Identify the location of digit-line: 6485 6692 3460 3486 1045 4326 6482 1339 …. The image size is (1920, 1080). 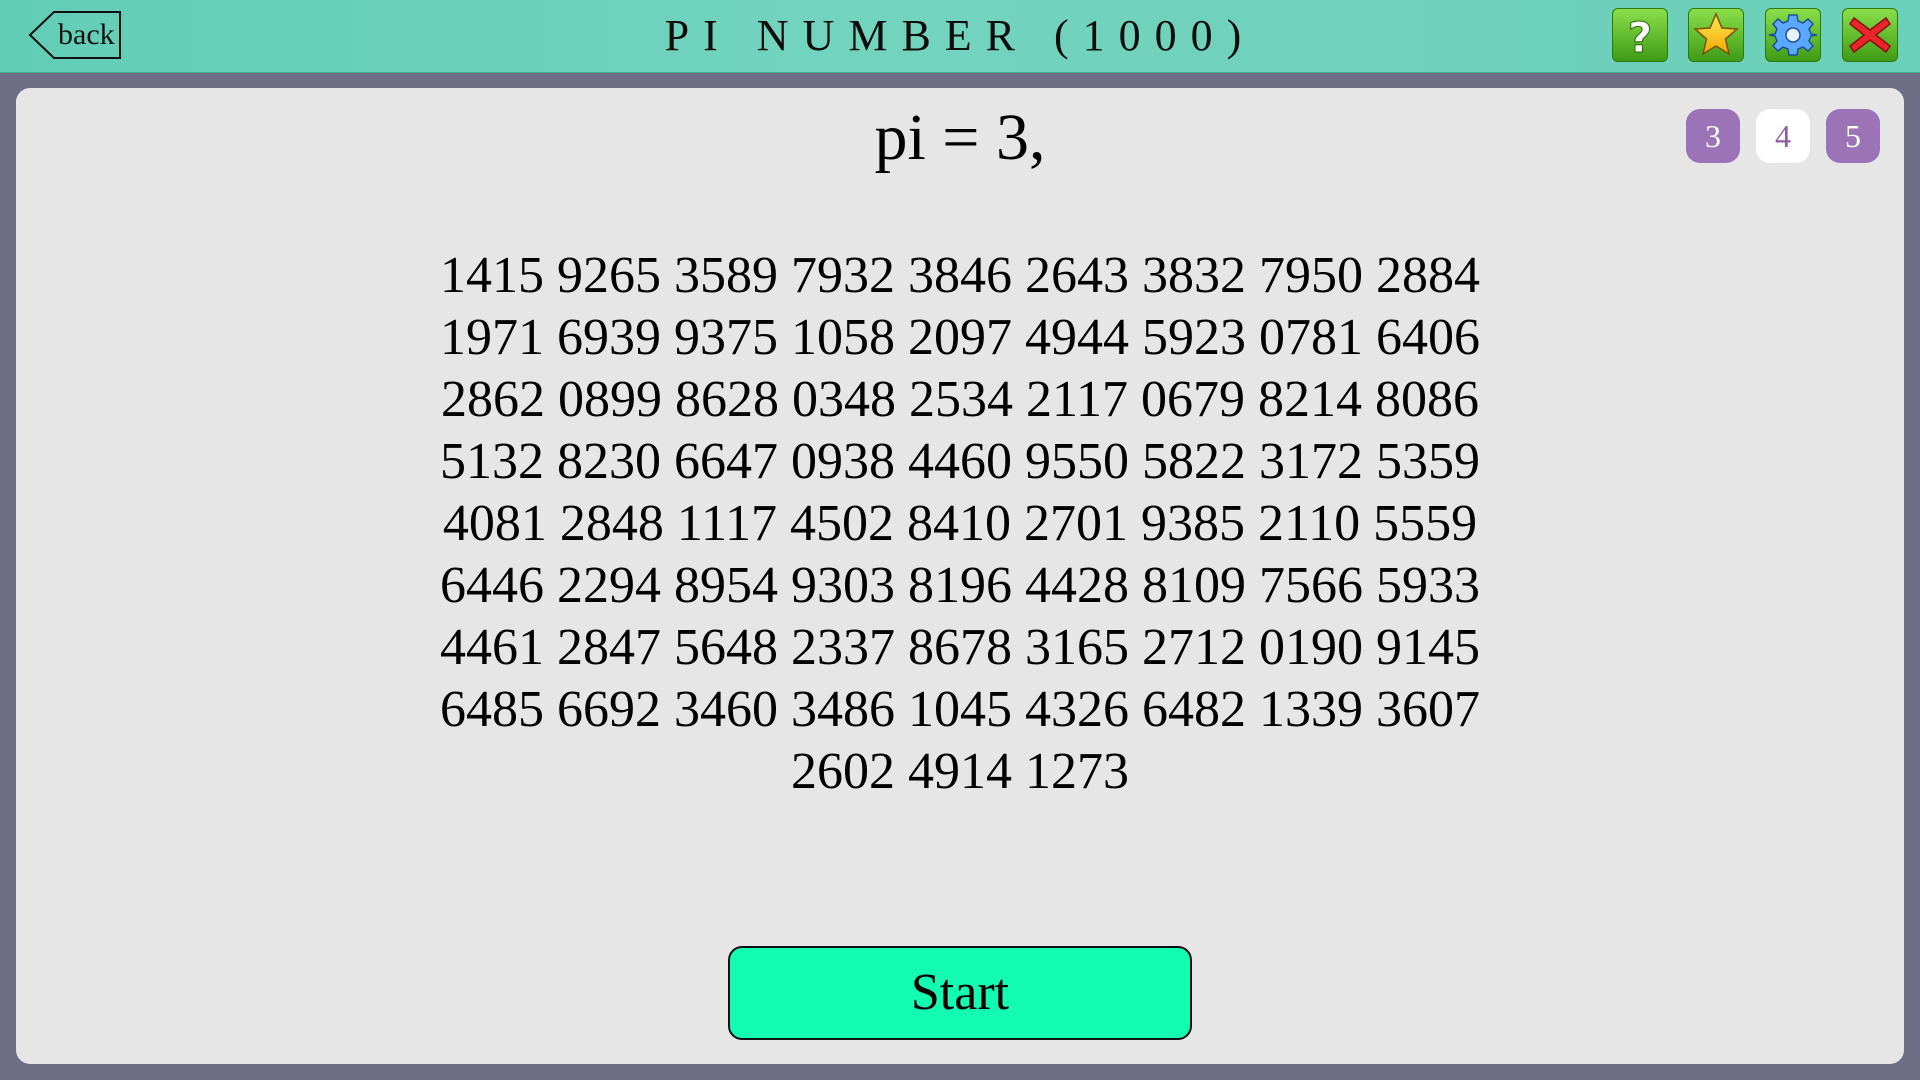
(960, 709).